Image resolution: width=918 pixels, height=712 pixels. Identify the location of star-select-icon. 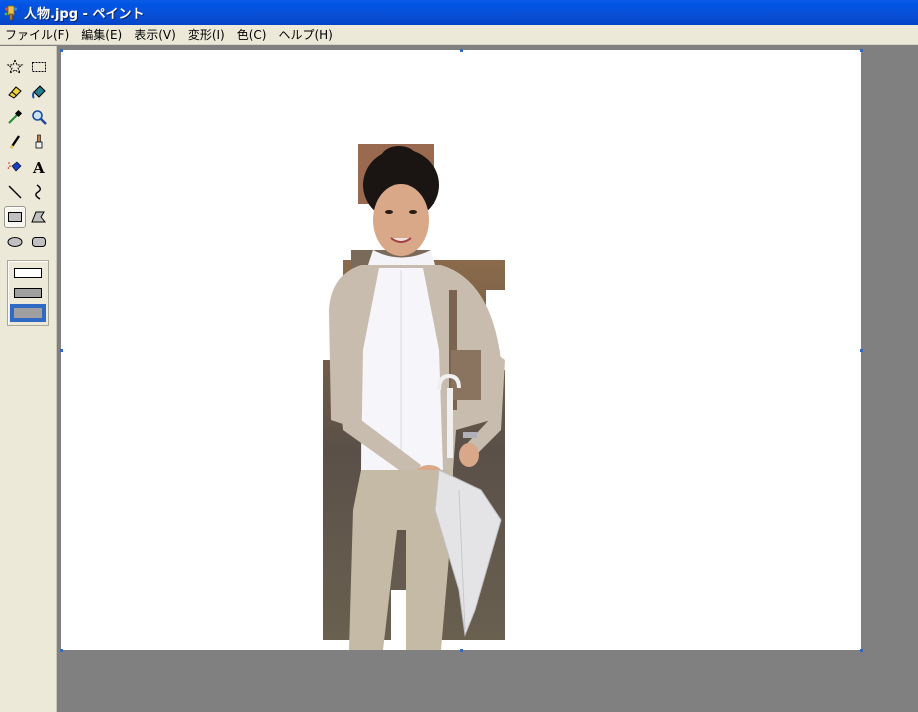
(15, 66).